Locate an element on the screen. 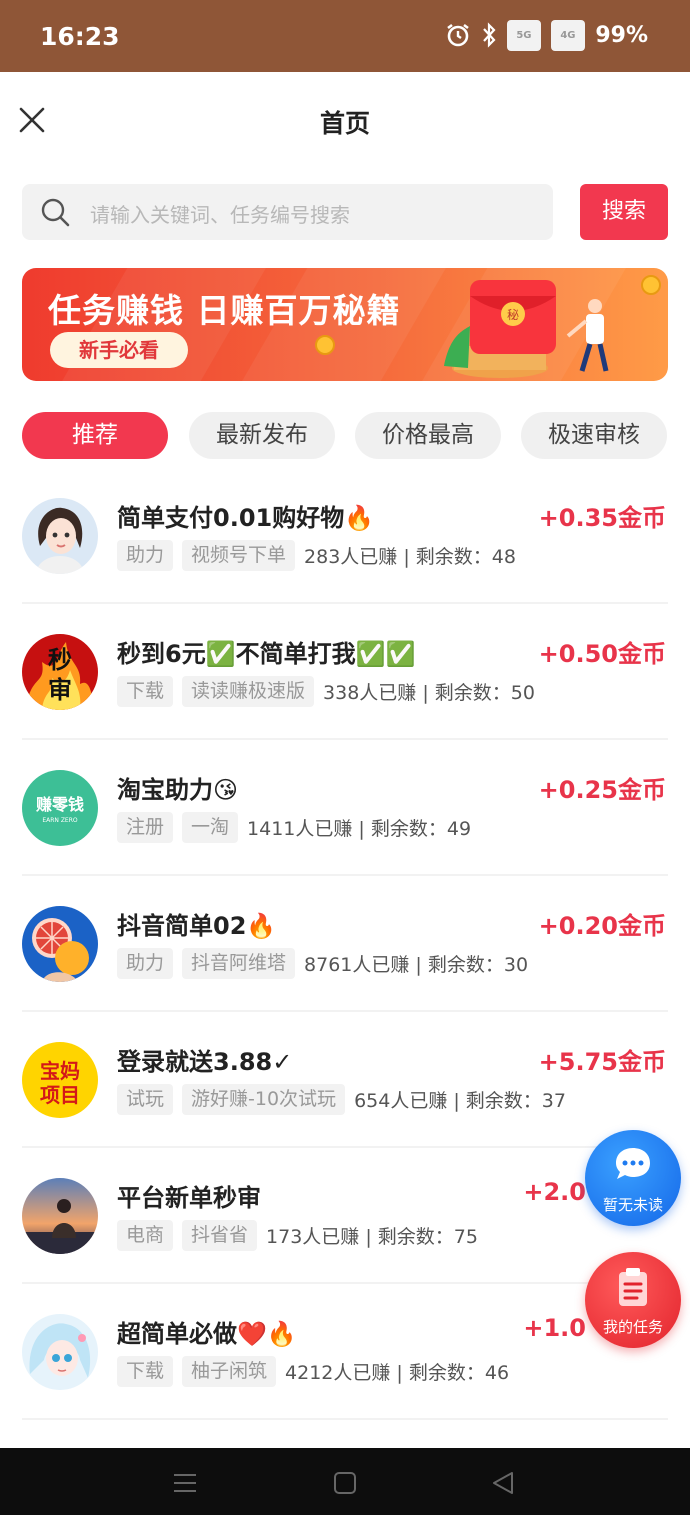  task-meta: 助力 抖音阿维塔 8761人已赚 | 剩余数：30 is located at coordinates (322, 963).